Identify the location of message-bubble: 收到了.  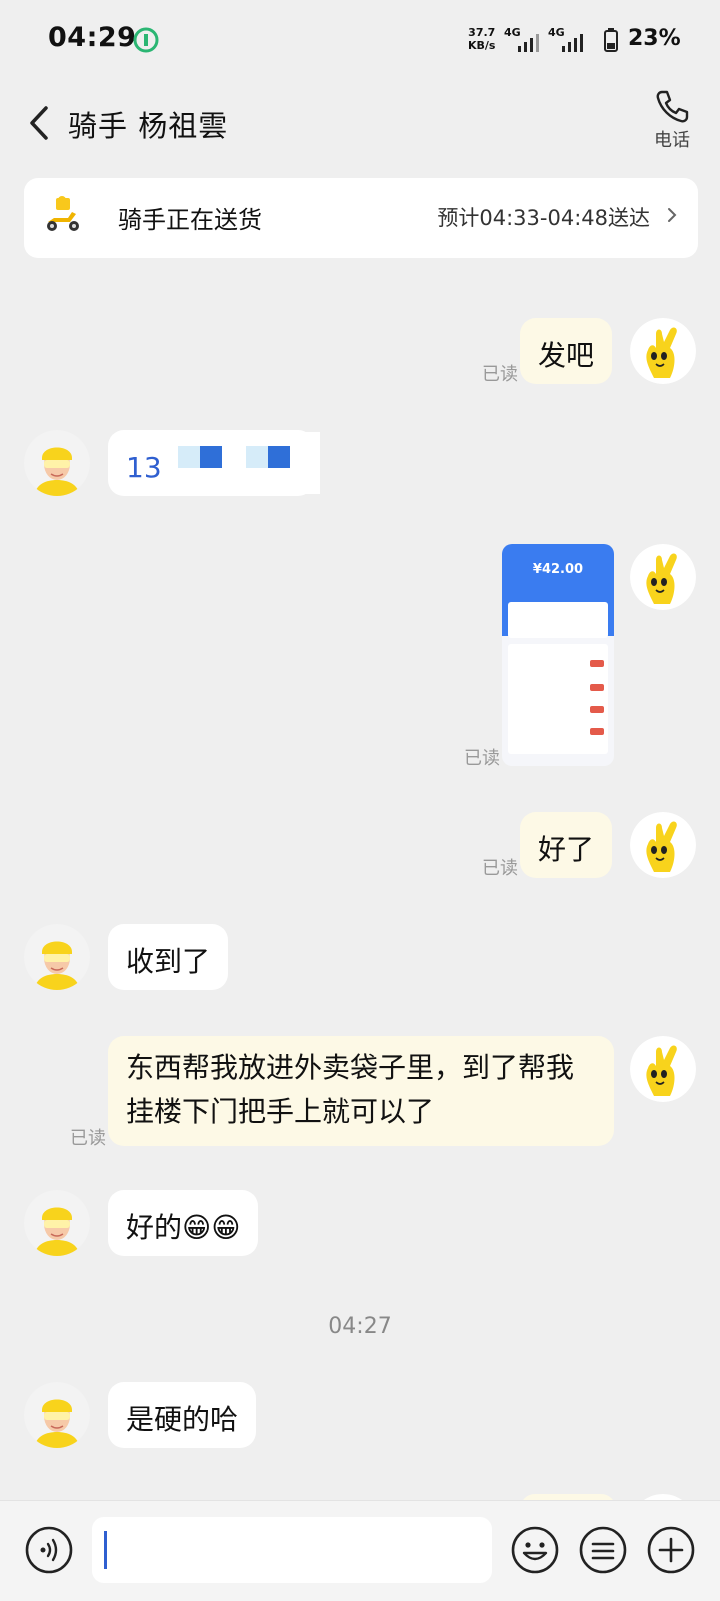
(168, 957).